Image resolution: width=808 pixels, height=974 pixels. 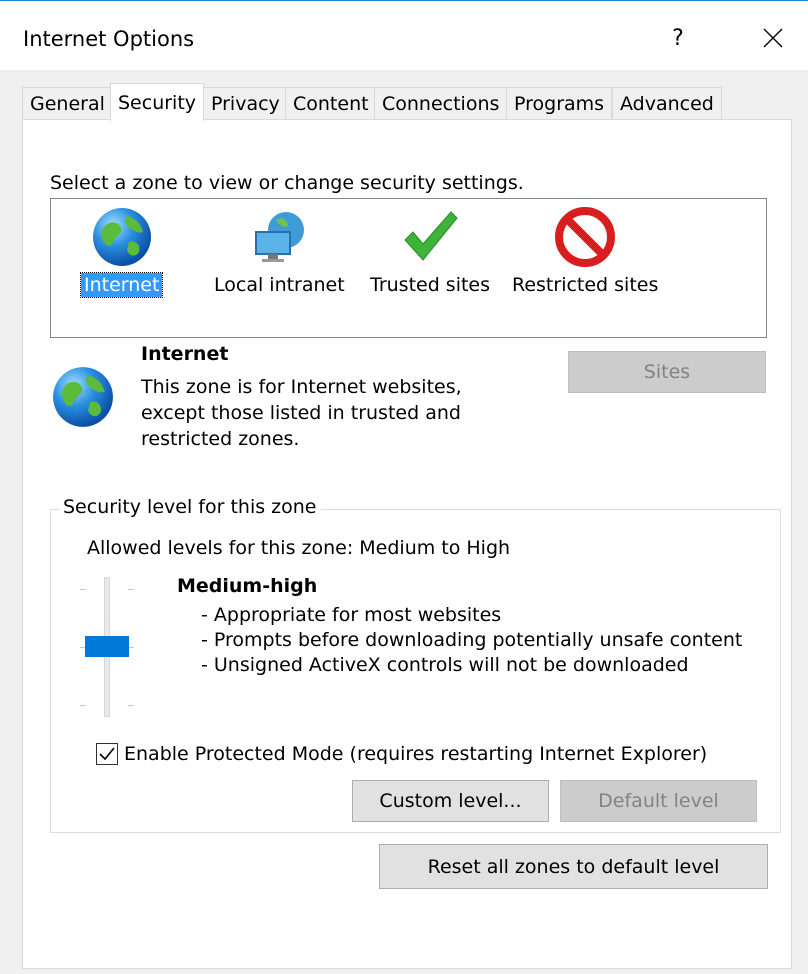 I want to click on zone-info-title: Internet, so click(x=185, y=354).